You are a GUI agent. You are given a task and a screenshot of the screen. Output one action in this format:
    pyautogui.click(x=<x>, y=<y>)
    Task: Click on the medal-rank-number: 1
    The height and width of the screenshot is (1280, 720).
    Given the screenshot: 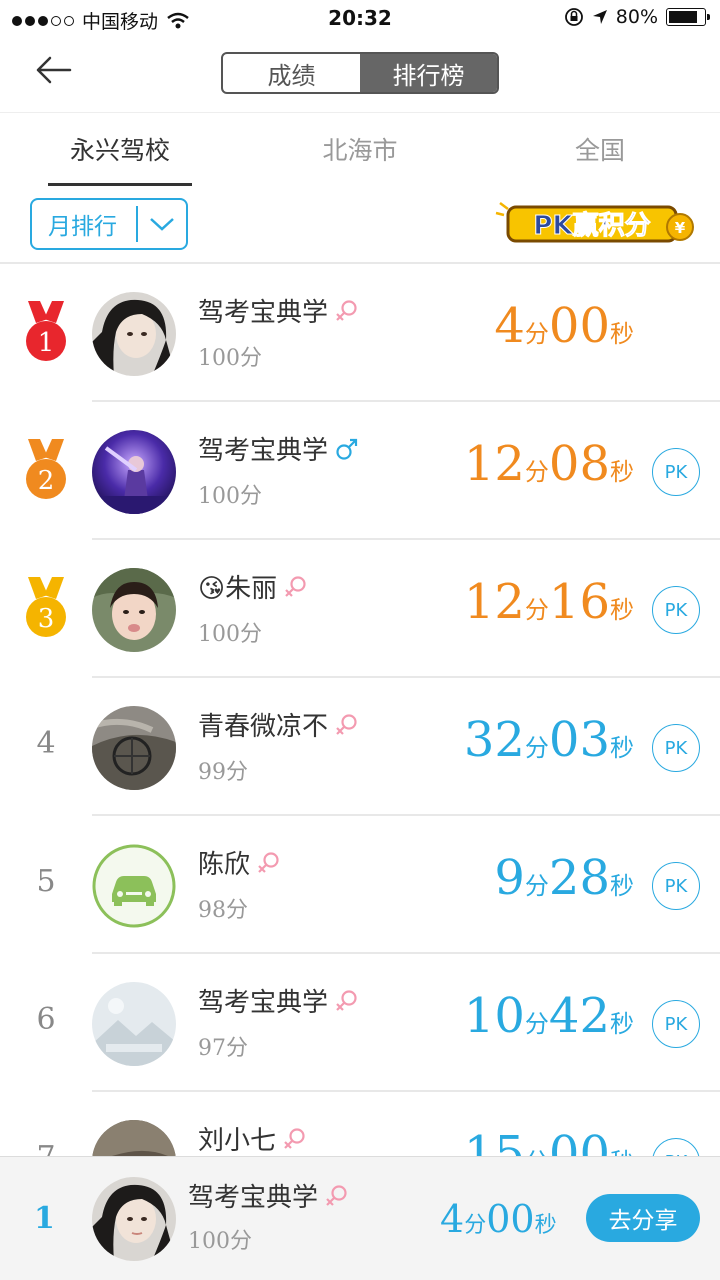 What is the action you would take?
    pyautogui.click(x=46, y=343)
    